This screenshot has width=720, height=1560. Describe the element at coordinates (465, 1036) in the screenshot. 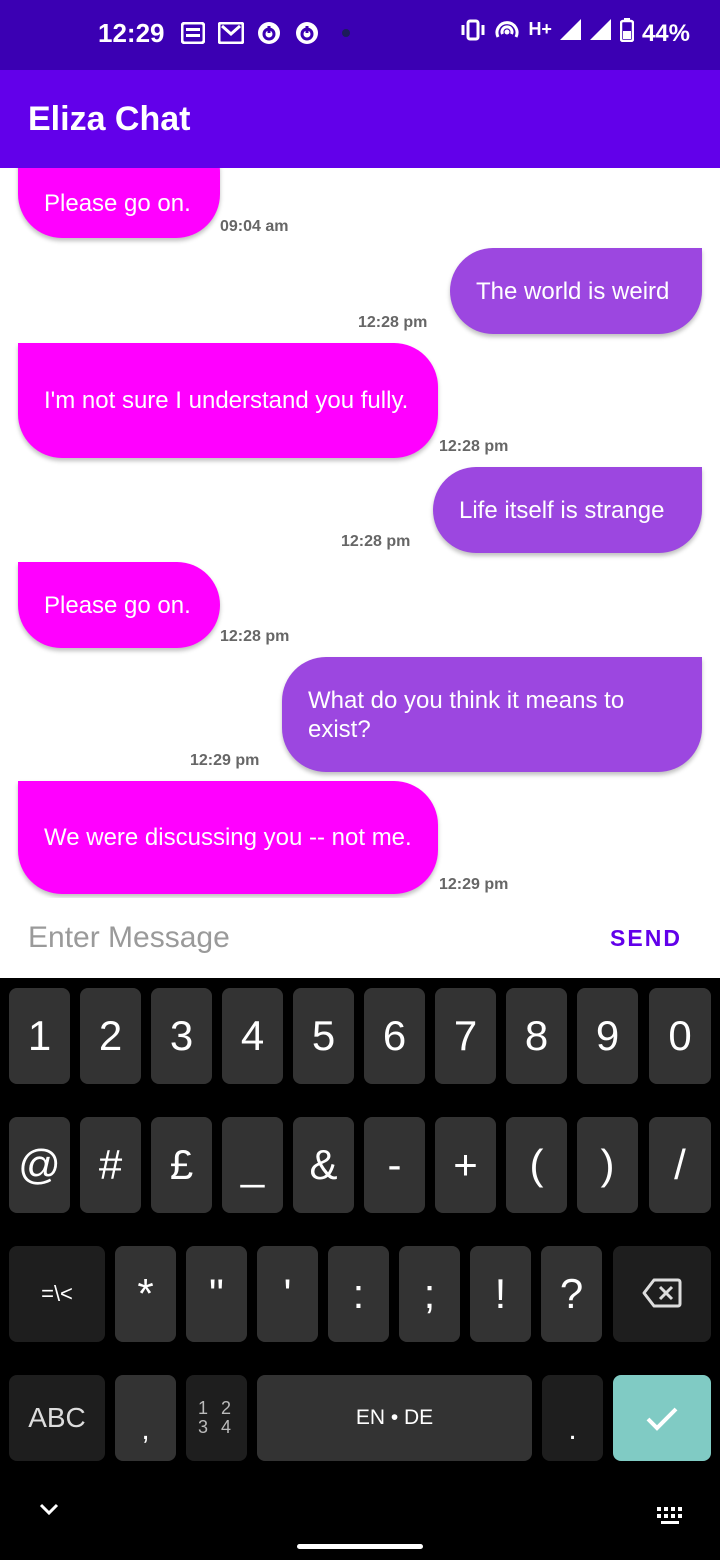

I see `key-7: 7` at that location.